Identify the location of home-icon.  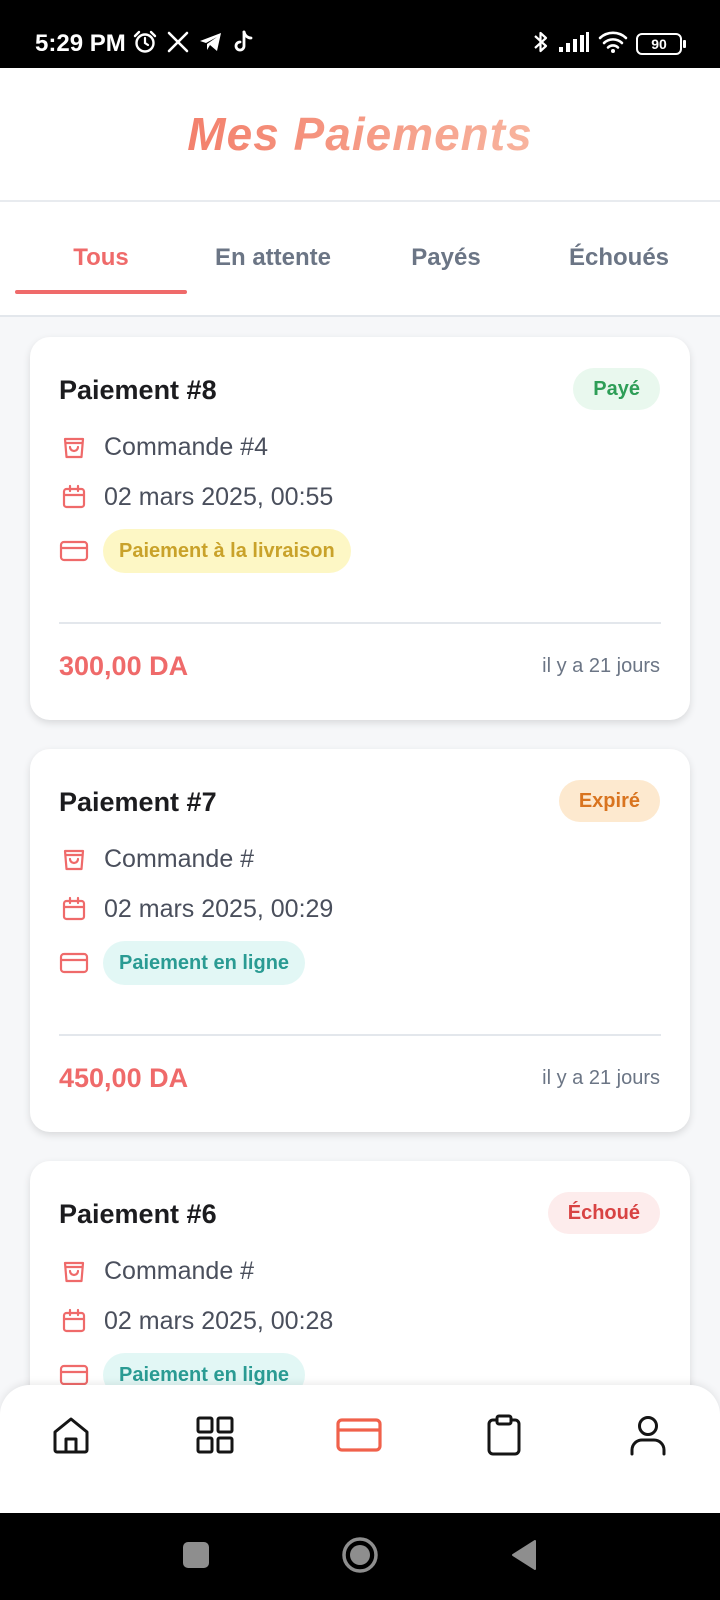
(71, 1437).